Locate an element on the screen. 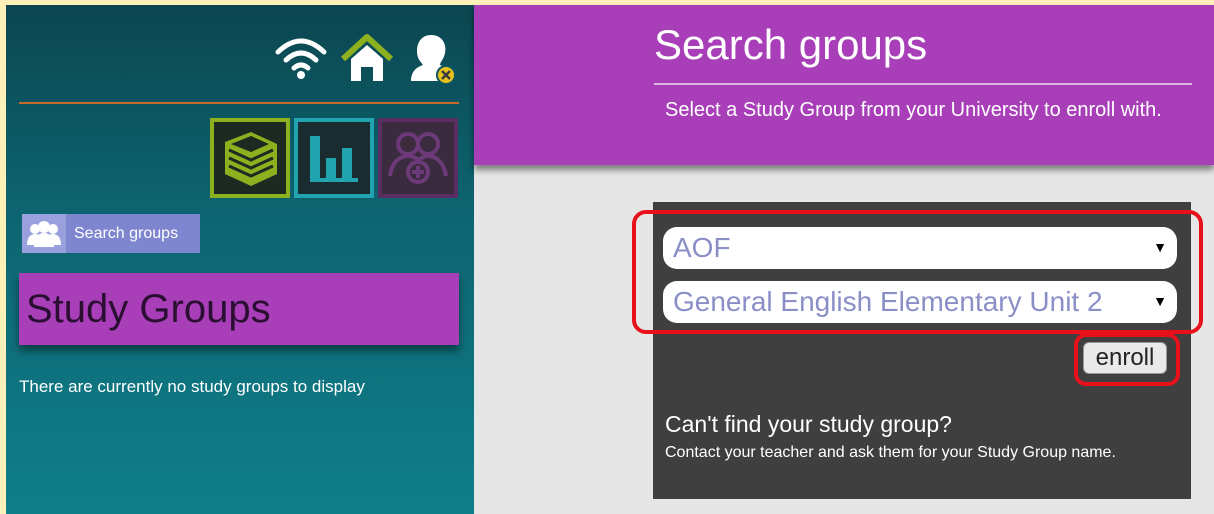  chart-tile is located at coordinates (334, 158).